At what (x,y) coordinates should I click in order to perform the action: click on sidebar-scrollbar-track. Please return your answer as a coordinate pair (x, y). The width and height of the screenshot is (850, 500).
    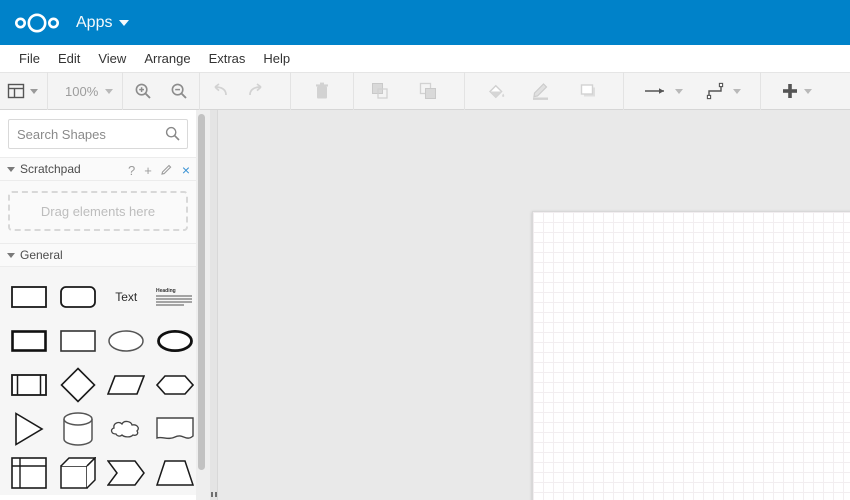
    Looking at the image, I should click on (203, 305).